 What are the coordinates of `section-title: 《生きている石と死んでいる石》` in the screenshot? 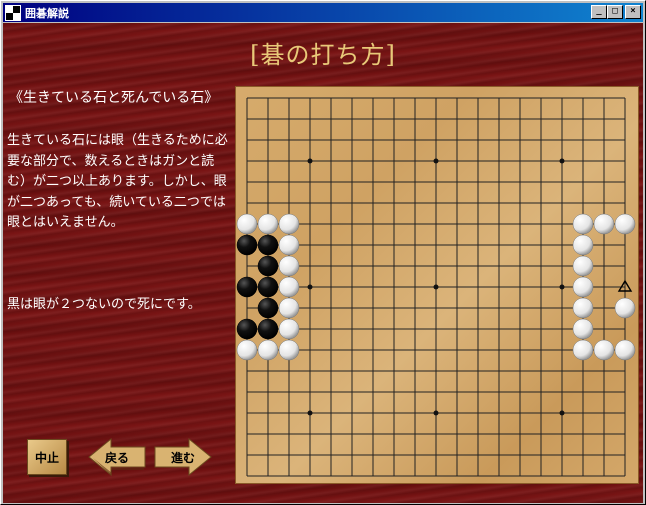 It's located at (114, 98).